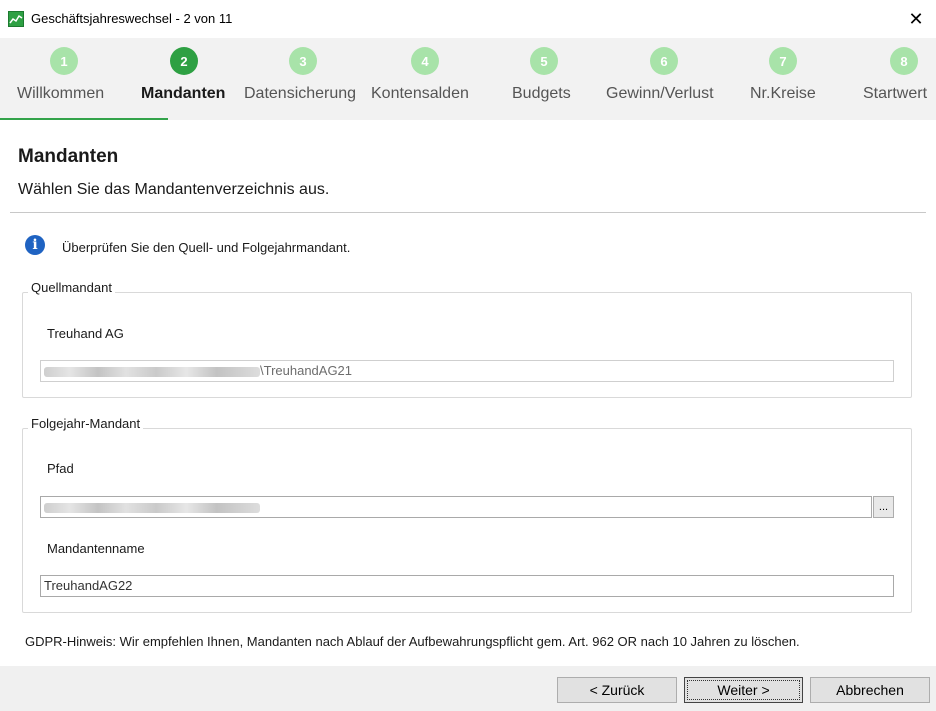 Image resolution: width=936 pixels, height=711 pixels. Describe the element at coordinates (183, 93) in the screenshot. I see `step-label: Mandanten` at that location.